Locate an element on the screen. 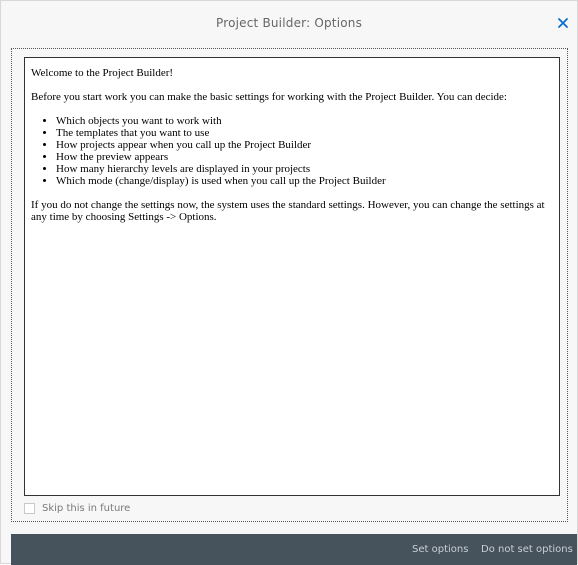 This screenshot has width=578, height=565. dialog-title: Project Builder: Options is located at coordinates (289, 23).